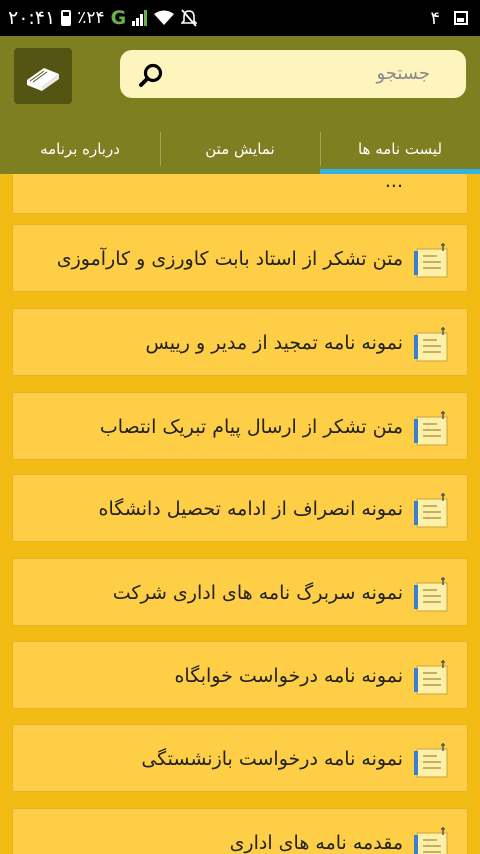 This screenshot has width=480, height=854. Describe the element at coordinates (435, 18) in the screenshot. I see `notification-count: ۴` at that location.